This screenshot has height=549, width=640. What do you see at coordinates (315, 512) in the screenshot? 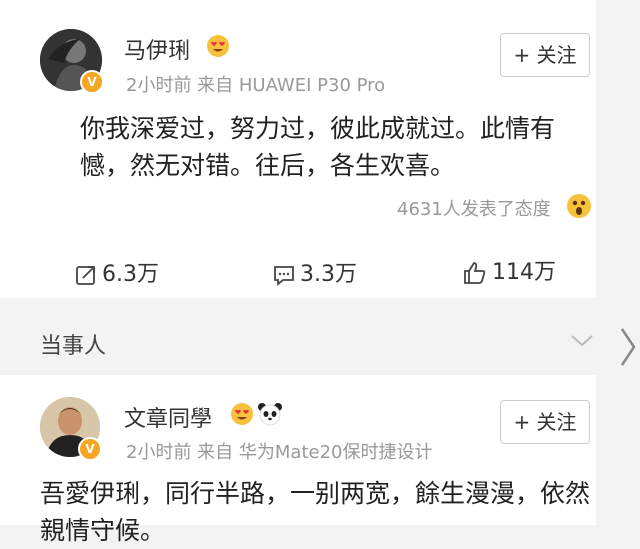
I see `post-text: 吾愛伊琍，同行半路，一别两宽，餘生漫漫，依然親情守候。` at bounding box center [315, 512].